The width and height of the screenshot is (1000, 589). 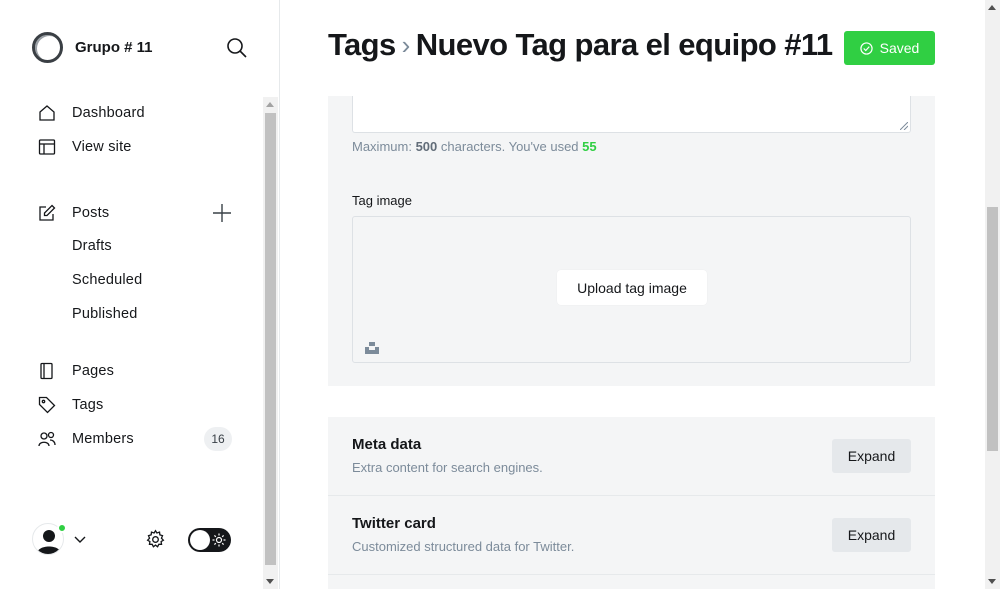 I want to click on breadcrumb: Tags › Nuevo Tag para el equipo #11, so click(x=580, y=45).